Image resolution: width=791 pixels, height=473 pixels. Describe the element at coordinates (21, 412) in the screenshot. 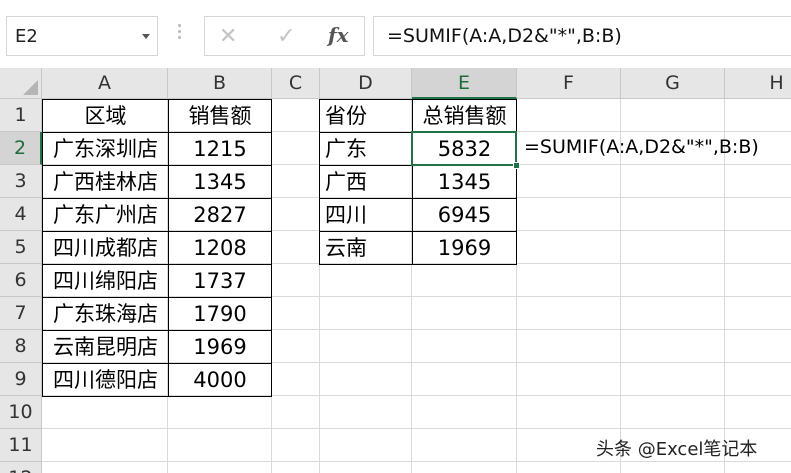

I see `row-header-10: 10` at that location.